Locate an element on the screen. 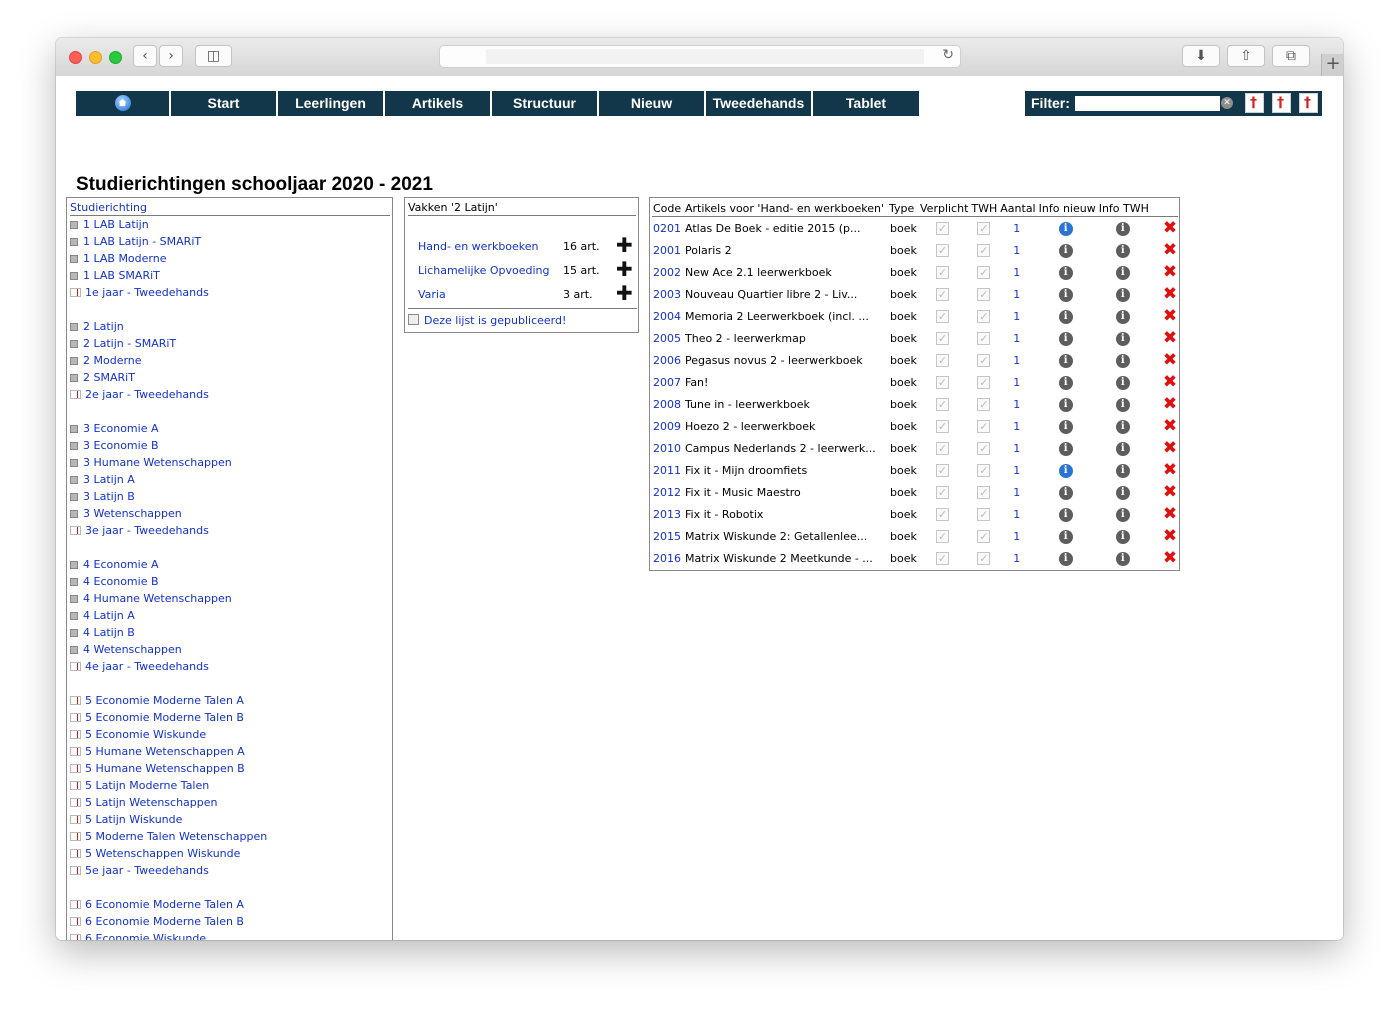  vak-link: Hand- en werkboeken is located at coordinates (478, 246).